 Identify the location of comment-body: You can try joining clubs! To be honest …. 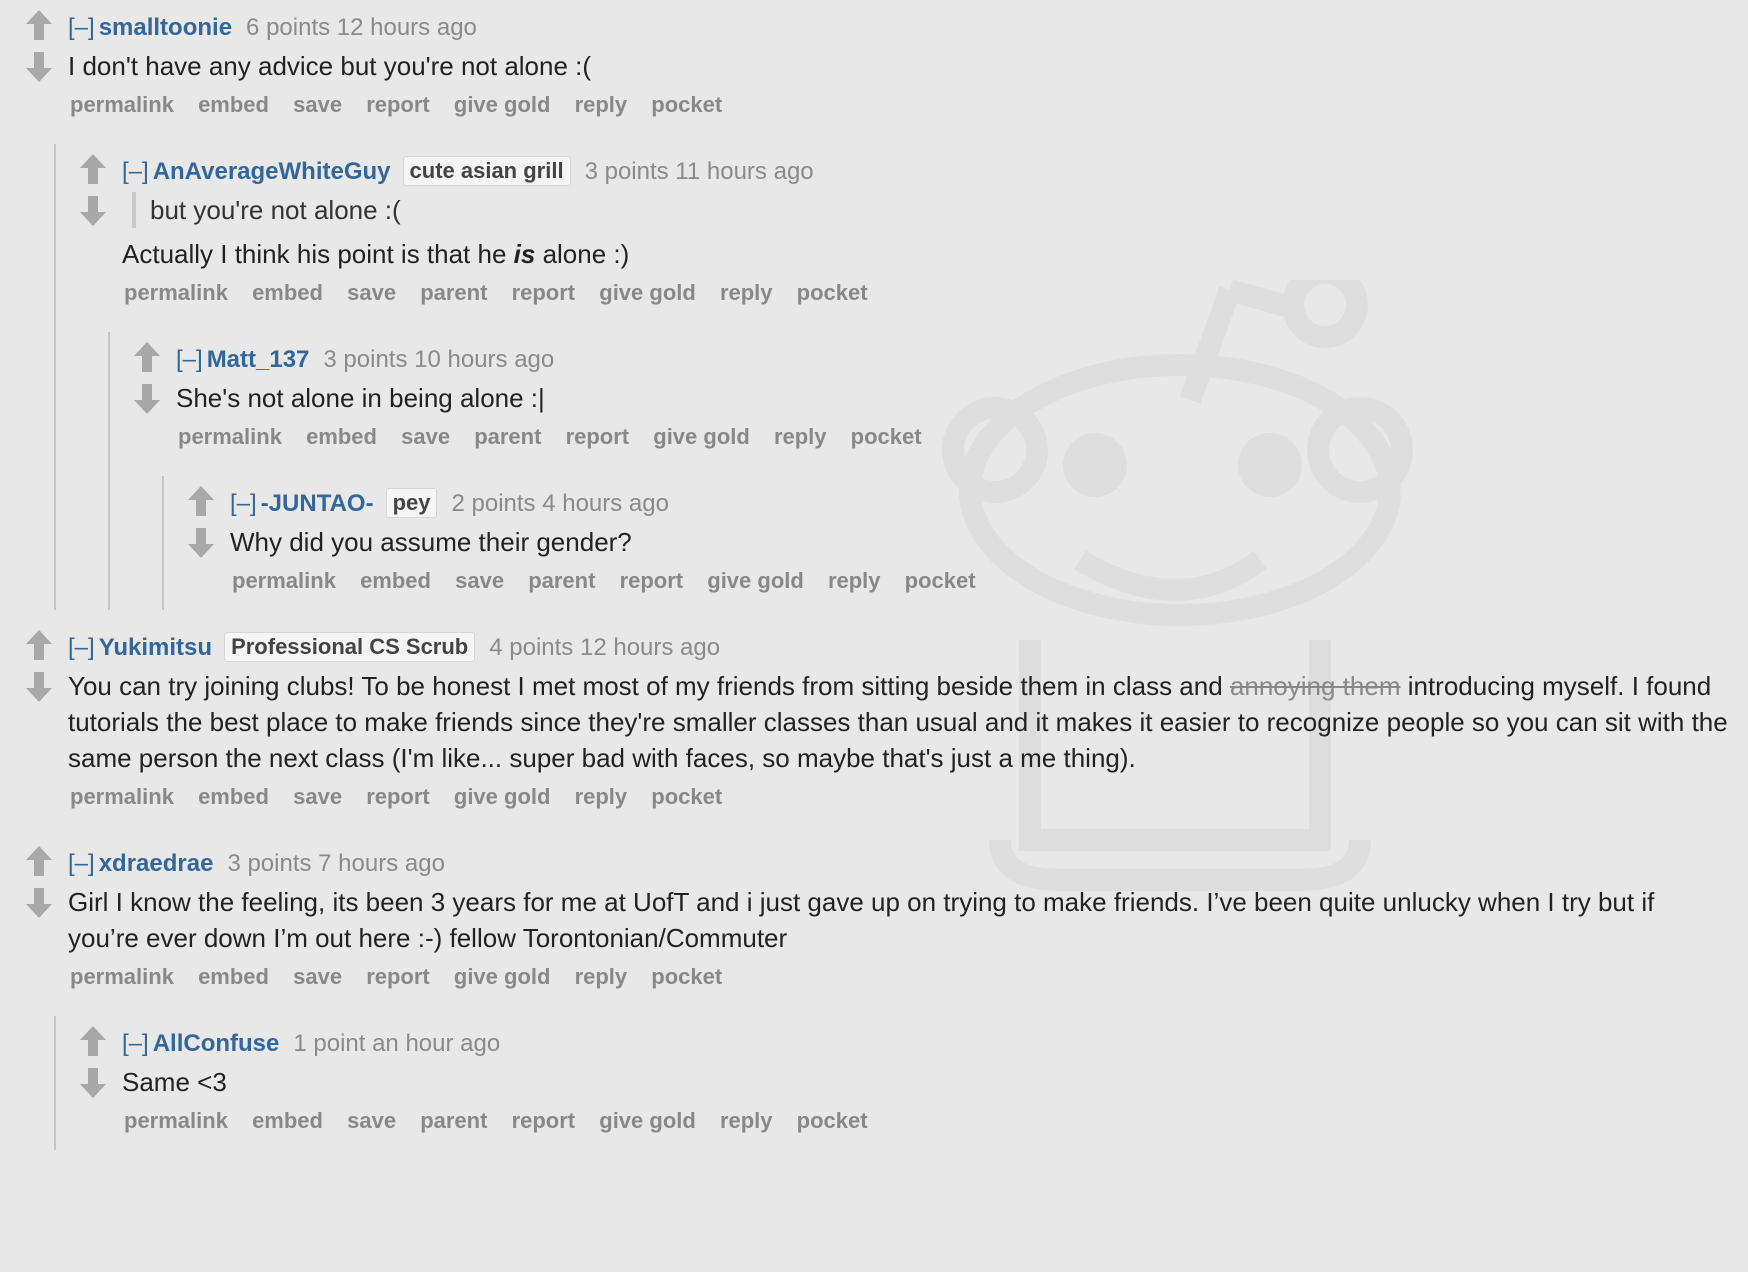
(898, 722).